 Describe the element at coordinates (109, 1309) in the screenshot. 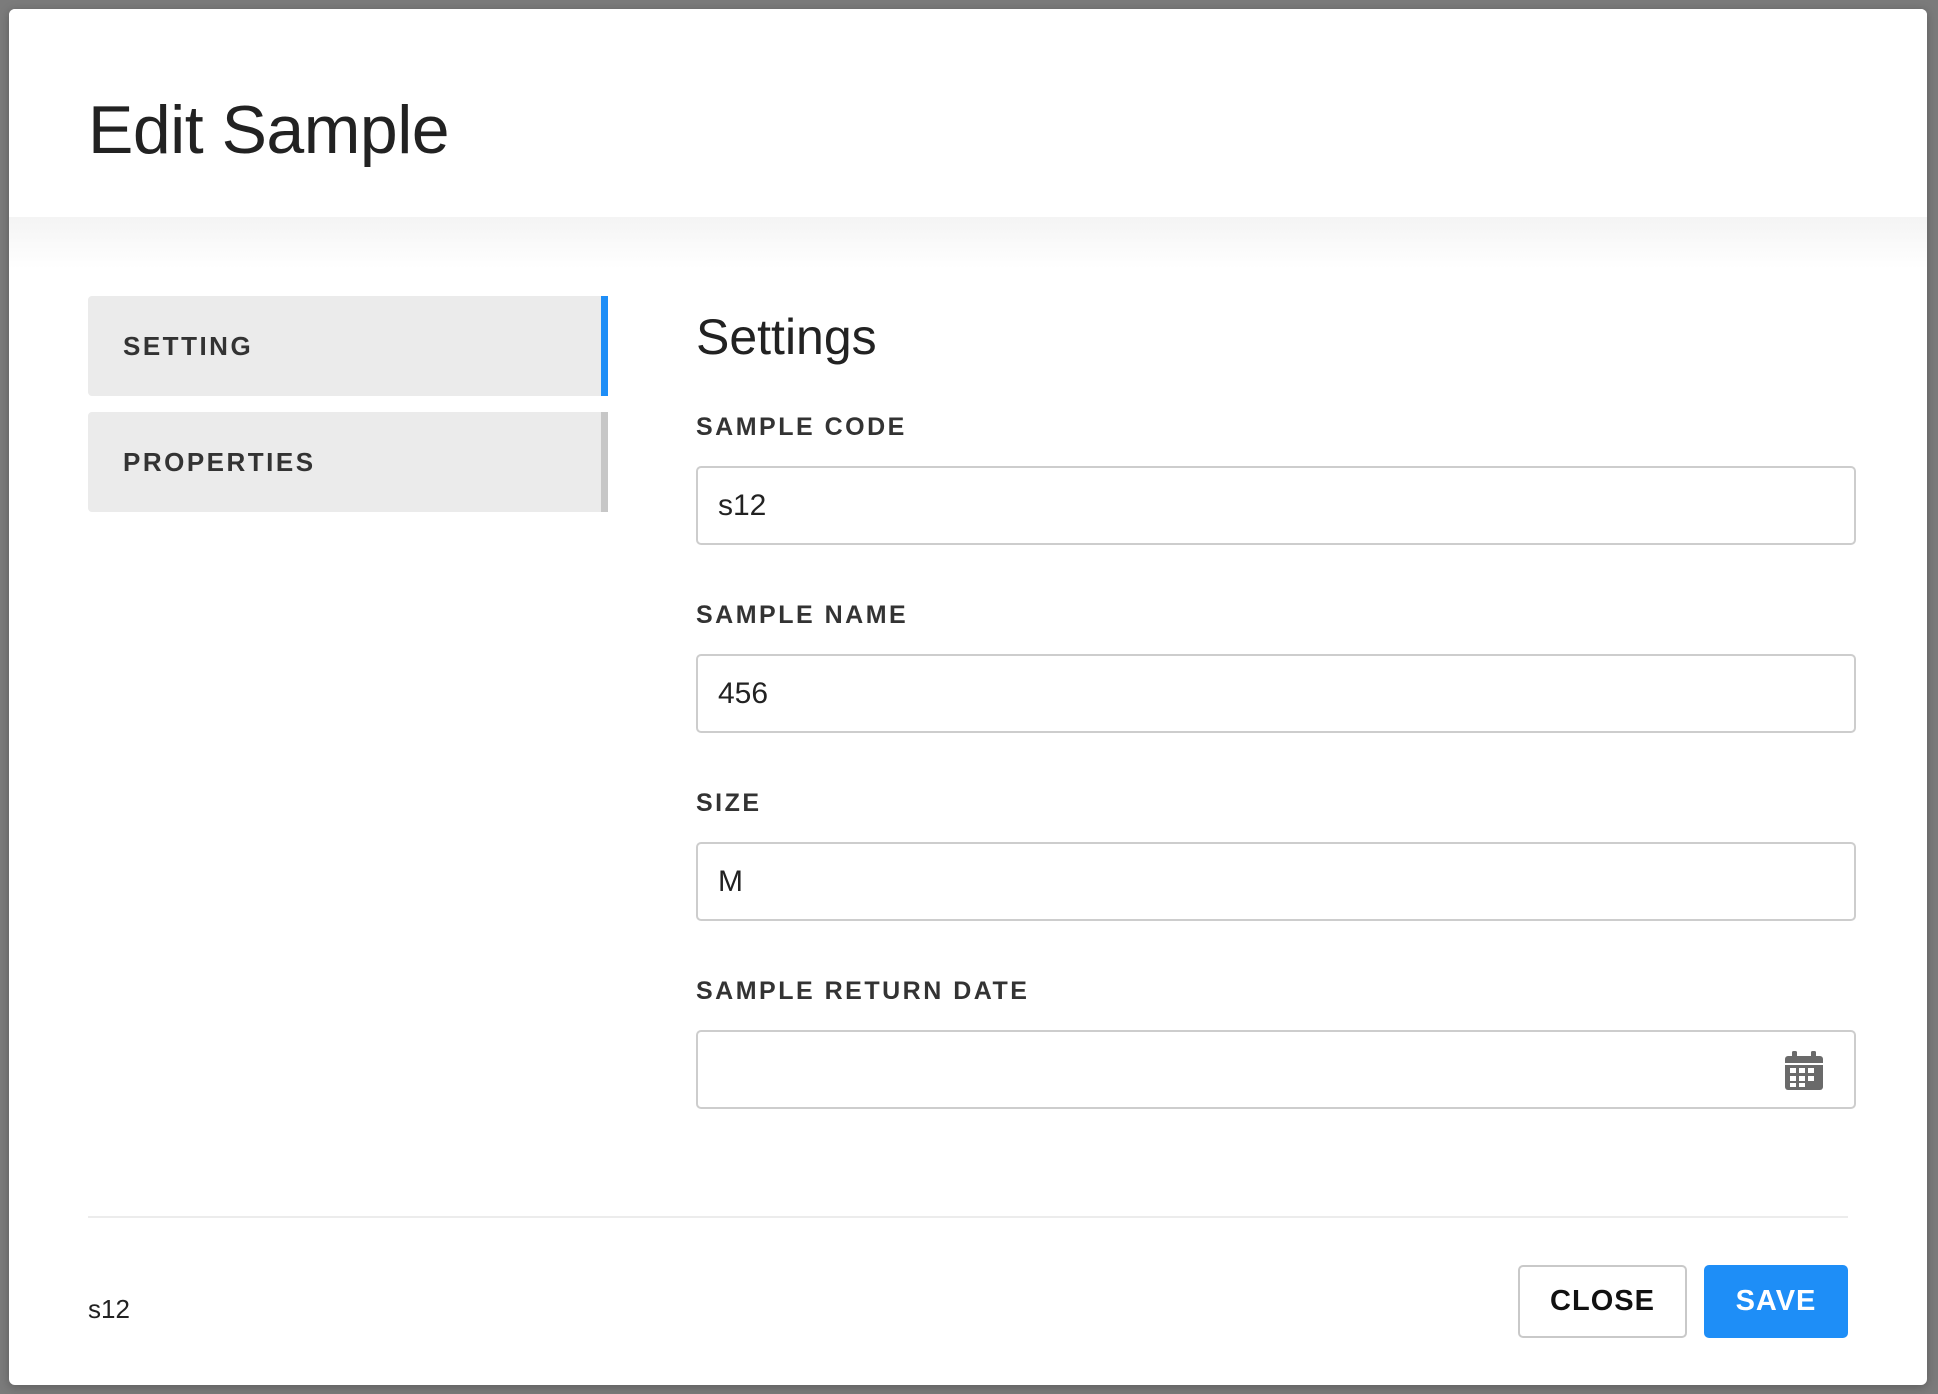

I see `footer-sample-code: s12` at that location.